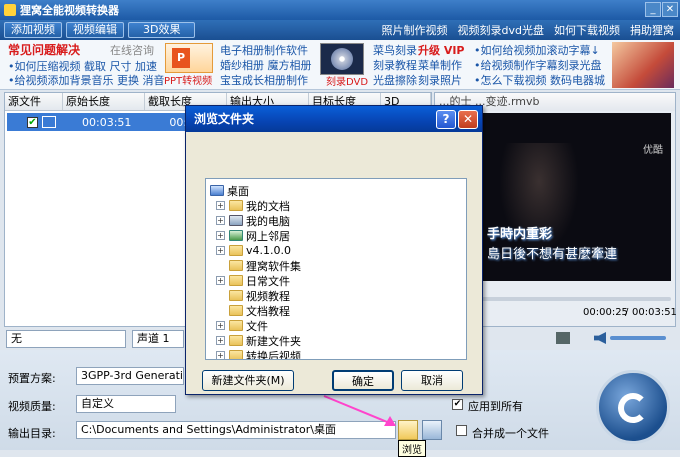 Image resolution: width=680 pixels, height=457 pixels. I want to click on tree-item: + 文件, so click(242, 325).